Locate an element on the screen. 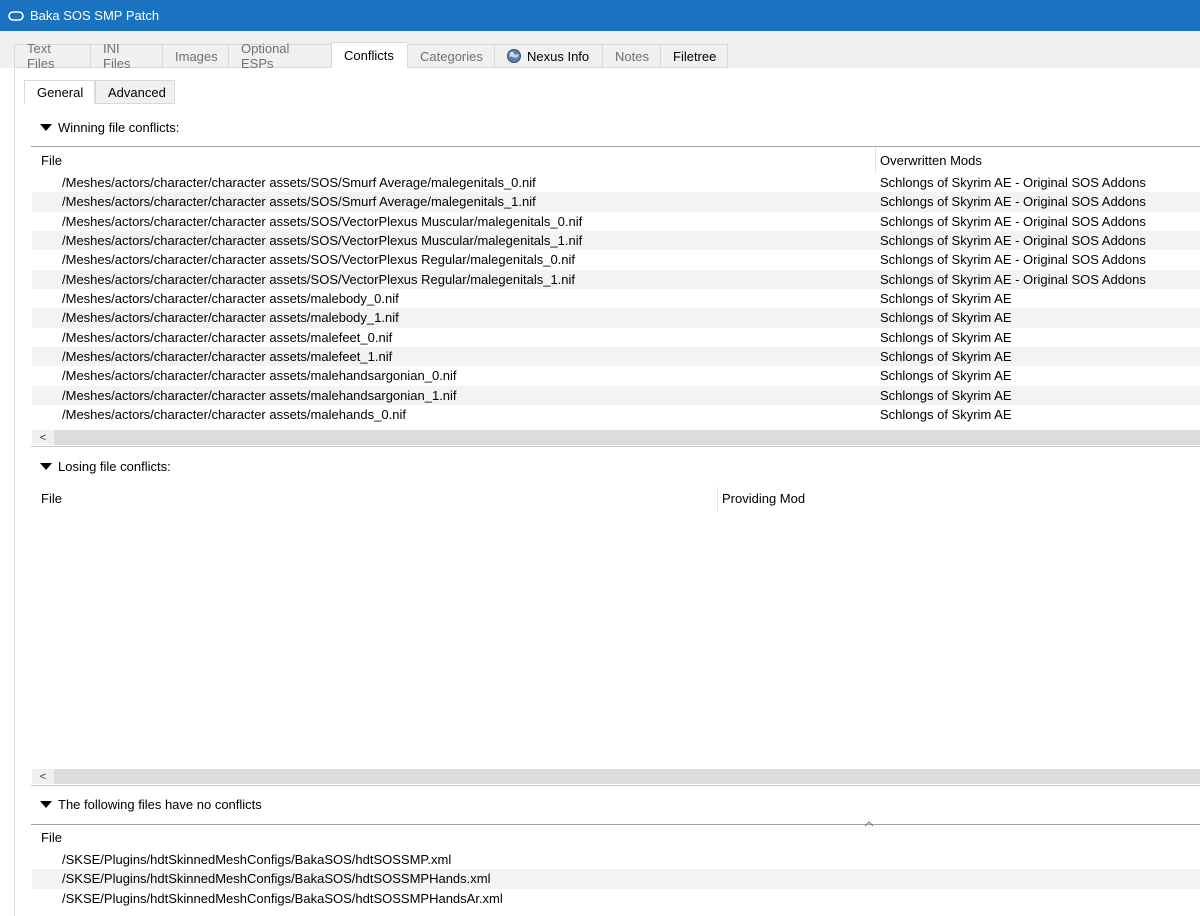  tab-optional-esps: Optional ESPs is located at coordinates (279, 56).